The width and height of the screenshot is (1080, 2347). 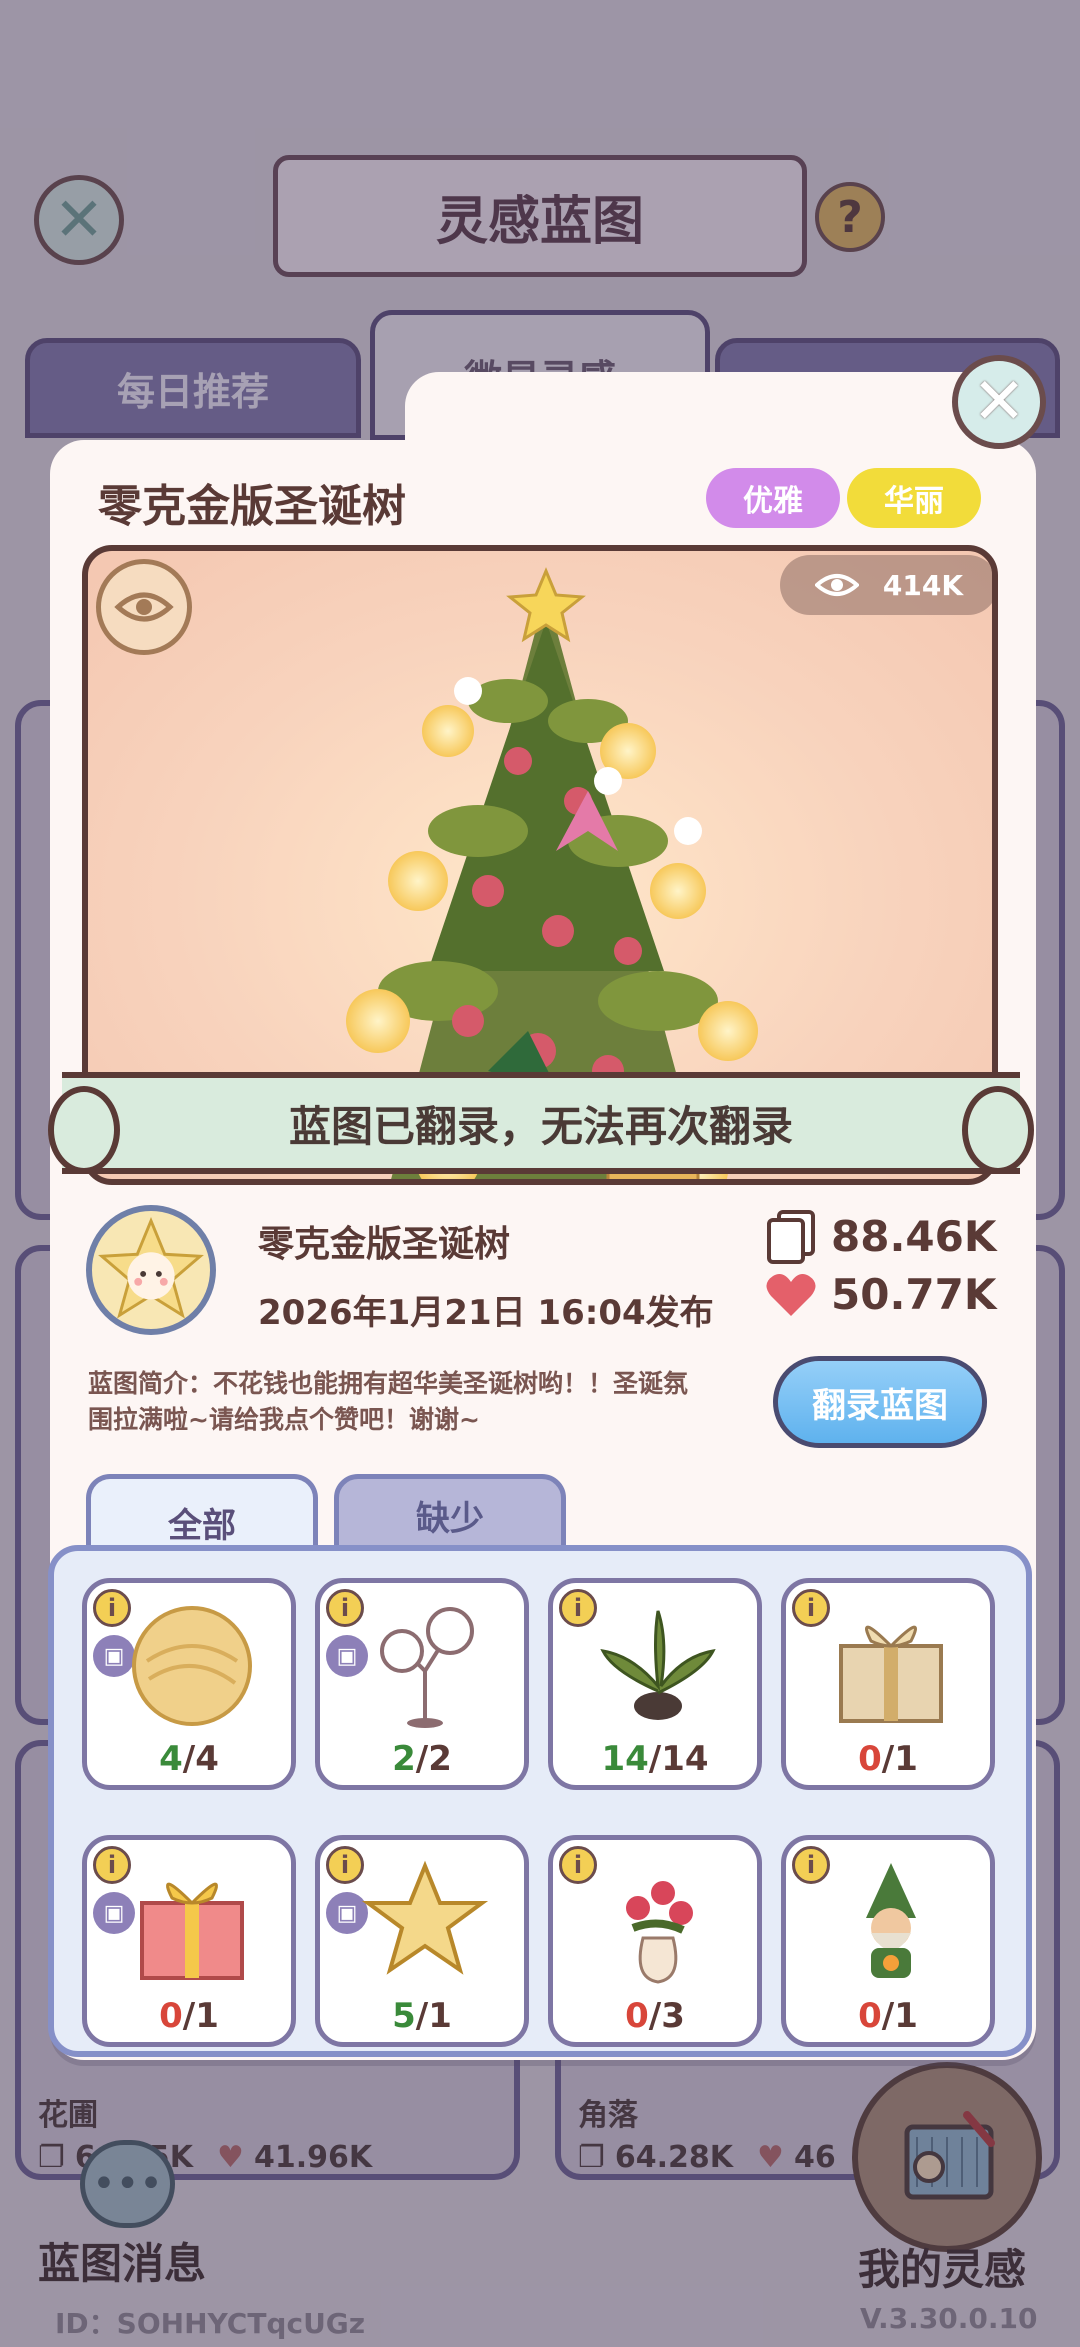 I want to click on copy-count-value: 88.46K, so click(x=914, y=1236).